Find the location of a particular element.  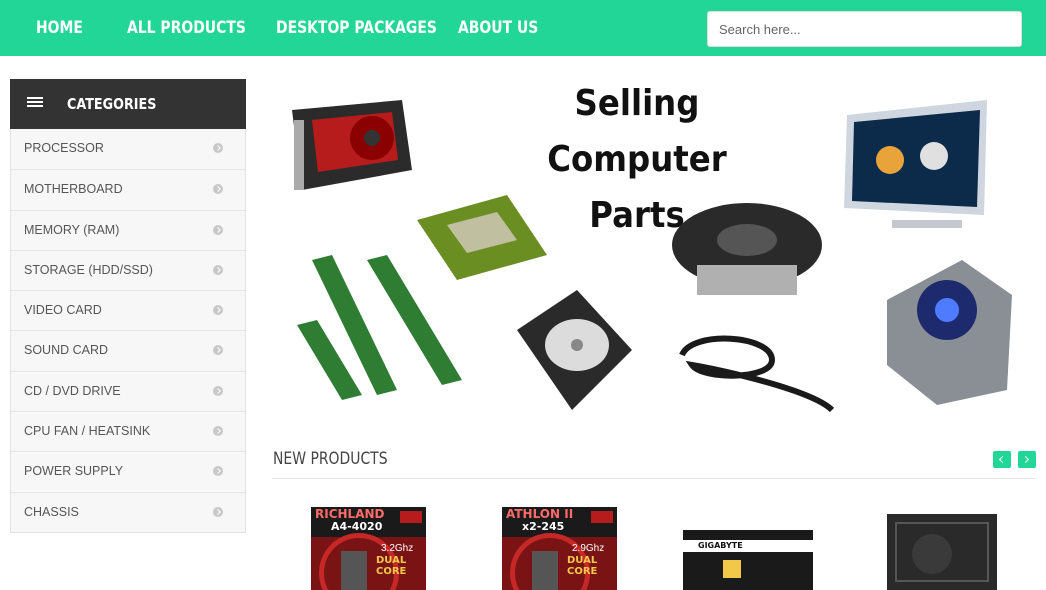

product-brand: GIGABYTE is located at coordinates (720, 545).